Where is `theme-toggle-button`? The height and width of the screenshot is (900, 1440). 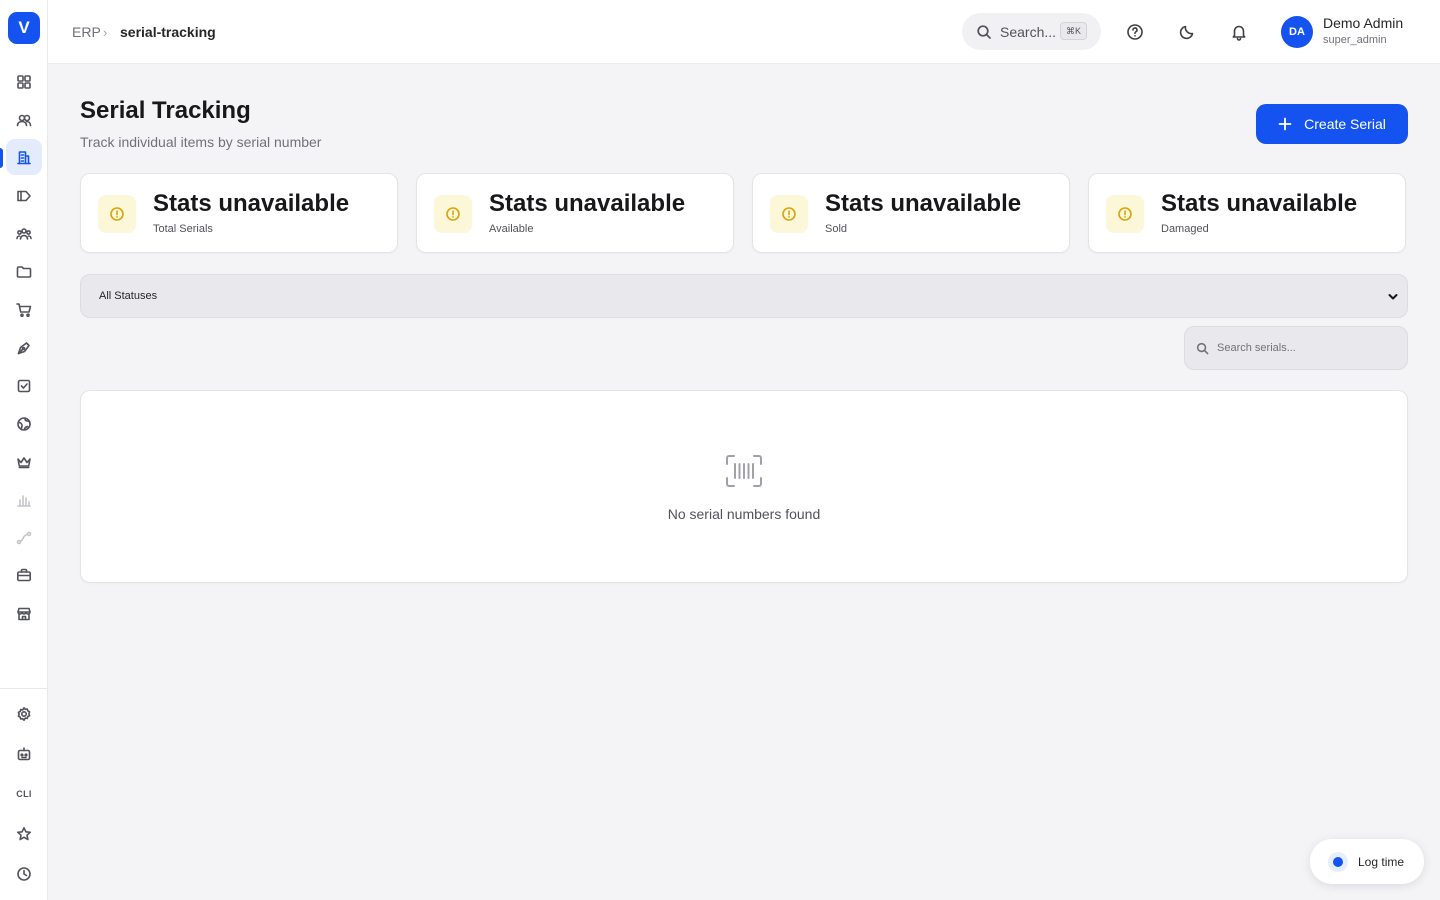
theme-toggle-button is located at coordinates (1187, 32).